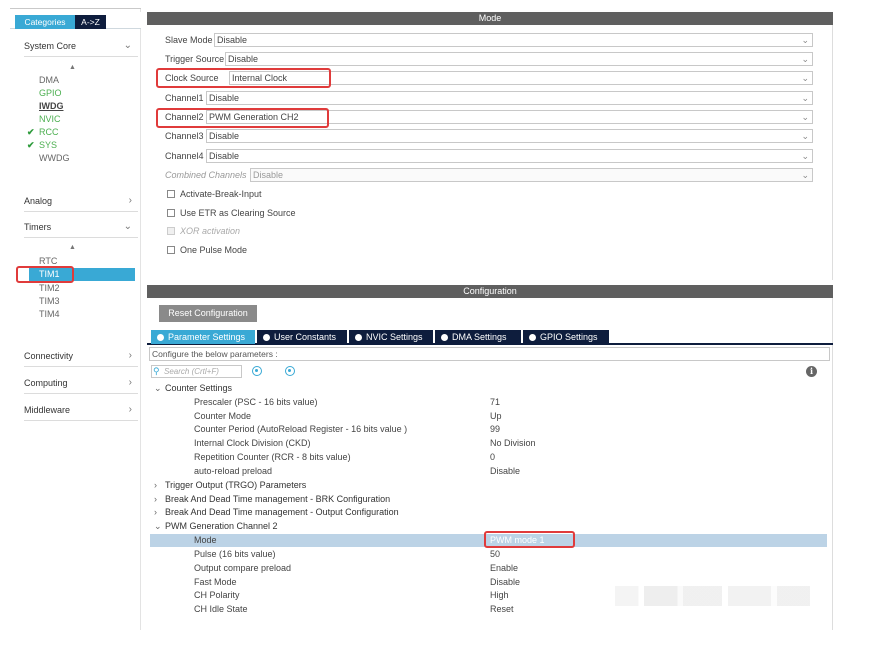  Describe the element at coordinates (235, 554) in the screenshot. I see `param-name: Pulse (16 bits value)` at that location.